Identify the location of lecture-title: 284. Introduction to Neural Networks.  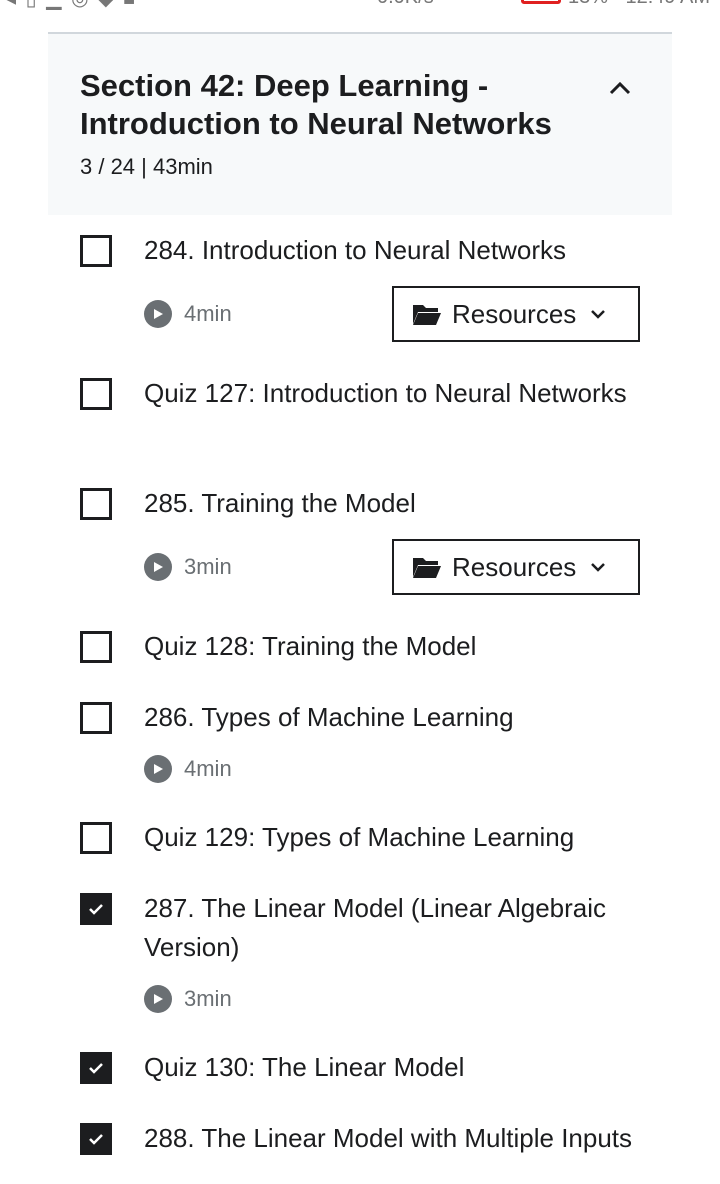
(394, 250).